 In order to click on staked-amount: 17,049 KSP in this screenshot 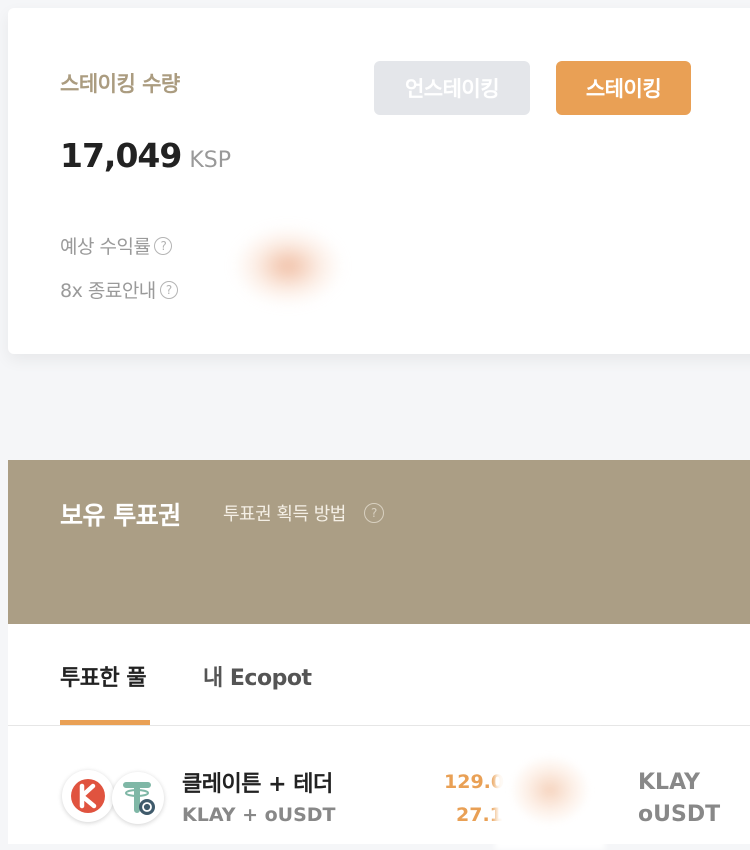, I will do `click(145, 155)`.